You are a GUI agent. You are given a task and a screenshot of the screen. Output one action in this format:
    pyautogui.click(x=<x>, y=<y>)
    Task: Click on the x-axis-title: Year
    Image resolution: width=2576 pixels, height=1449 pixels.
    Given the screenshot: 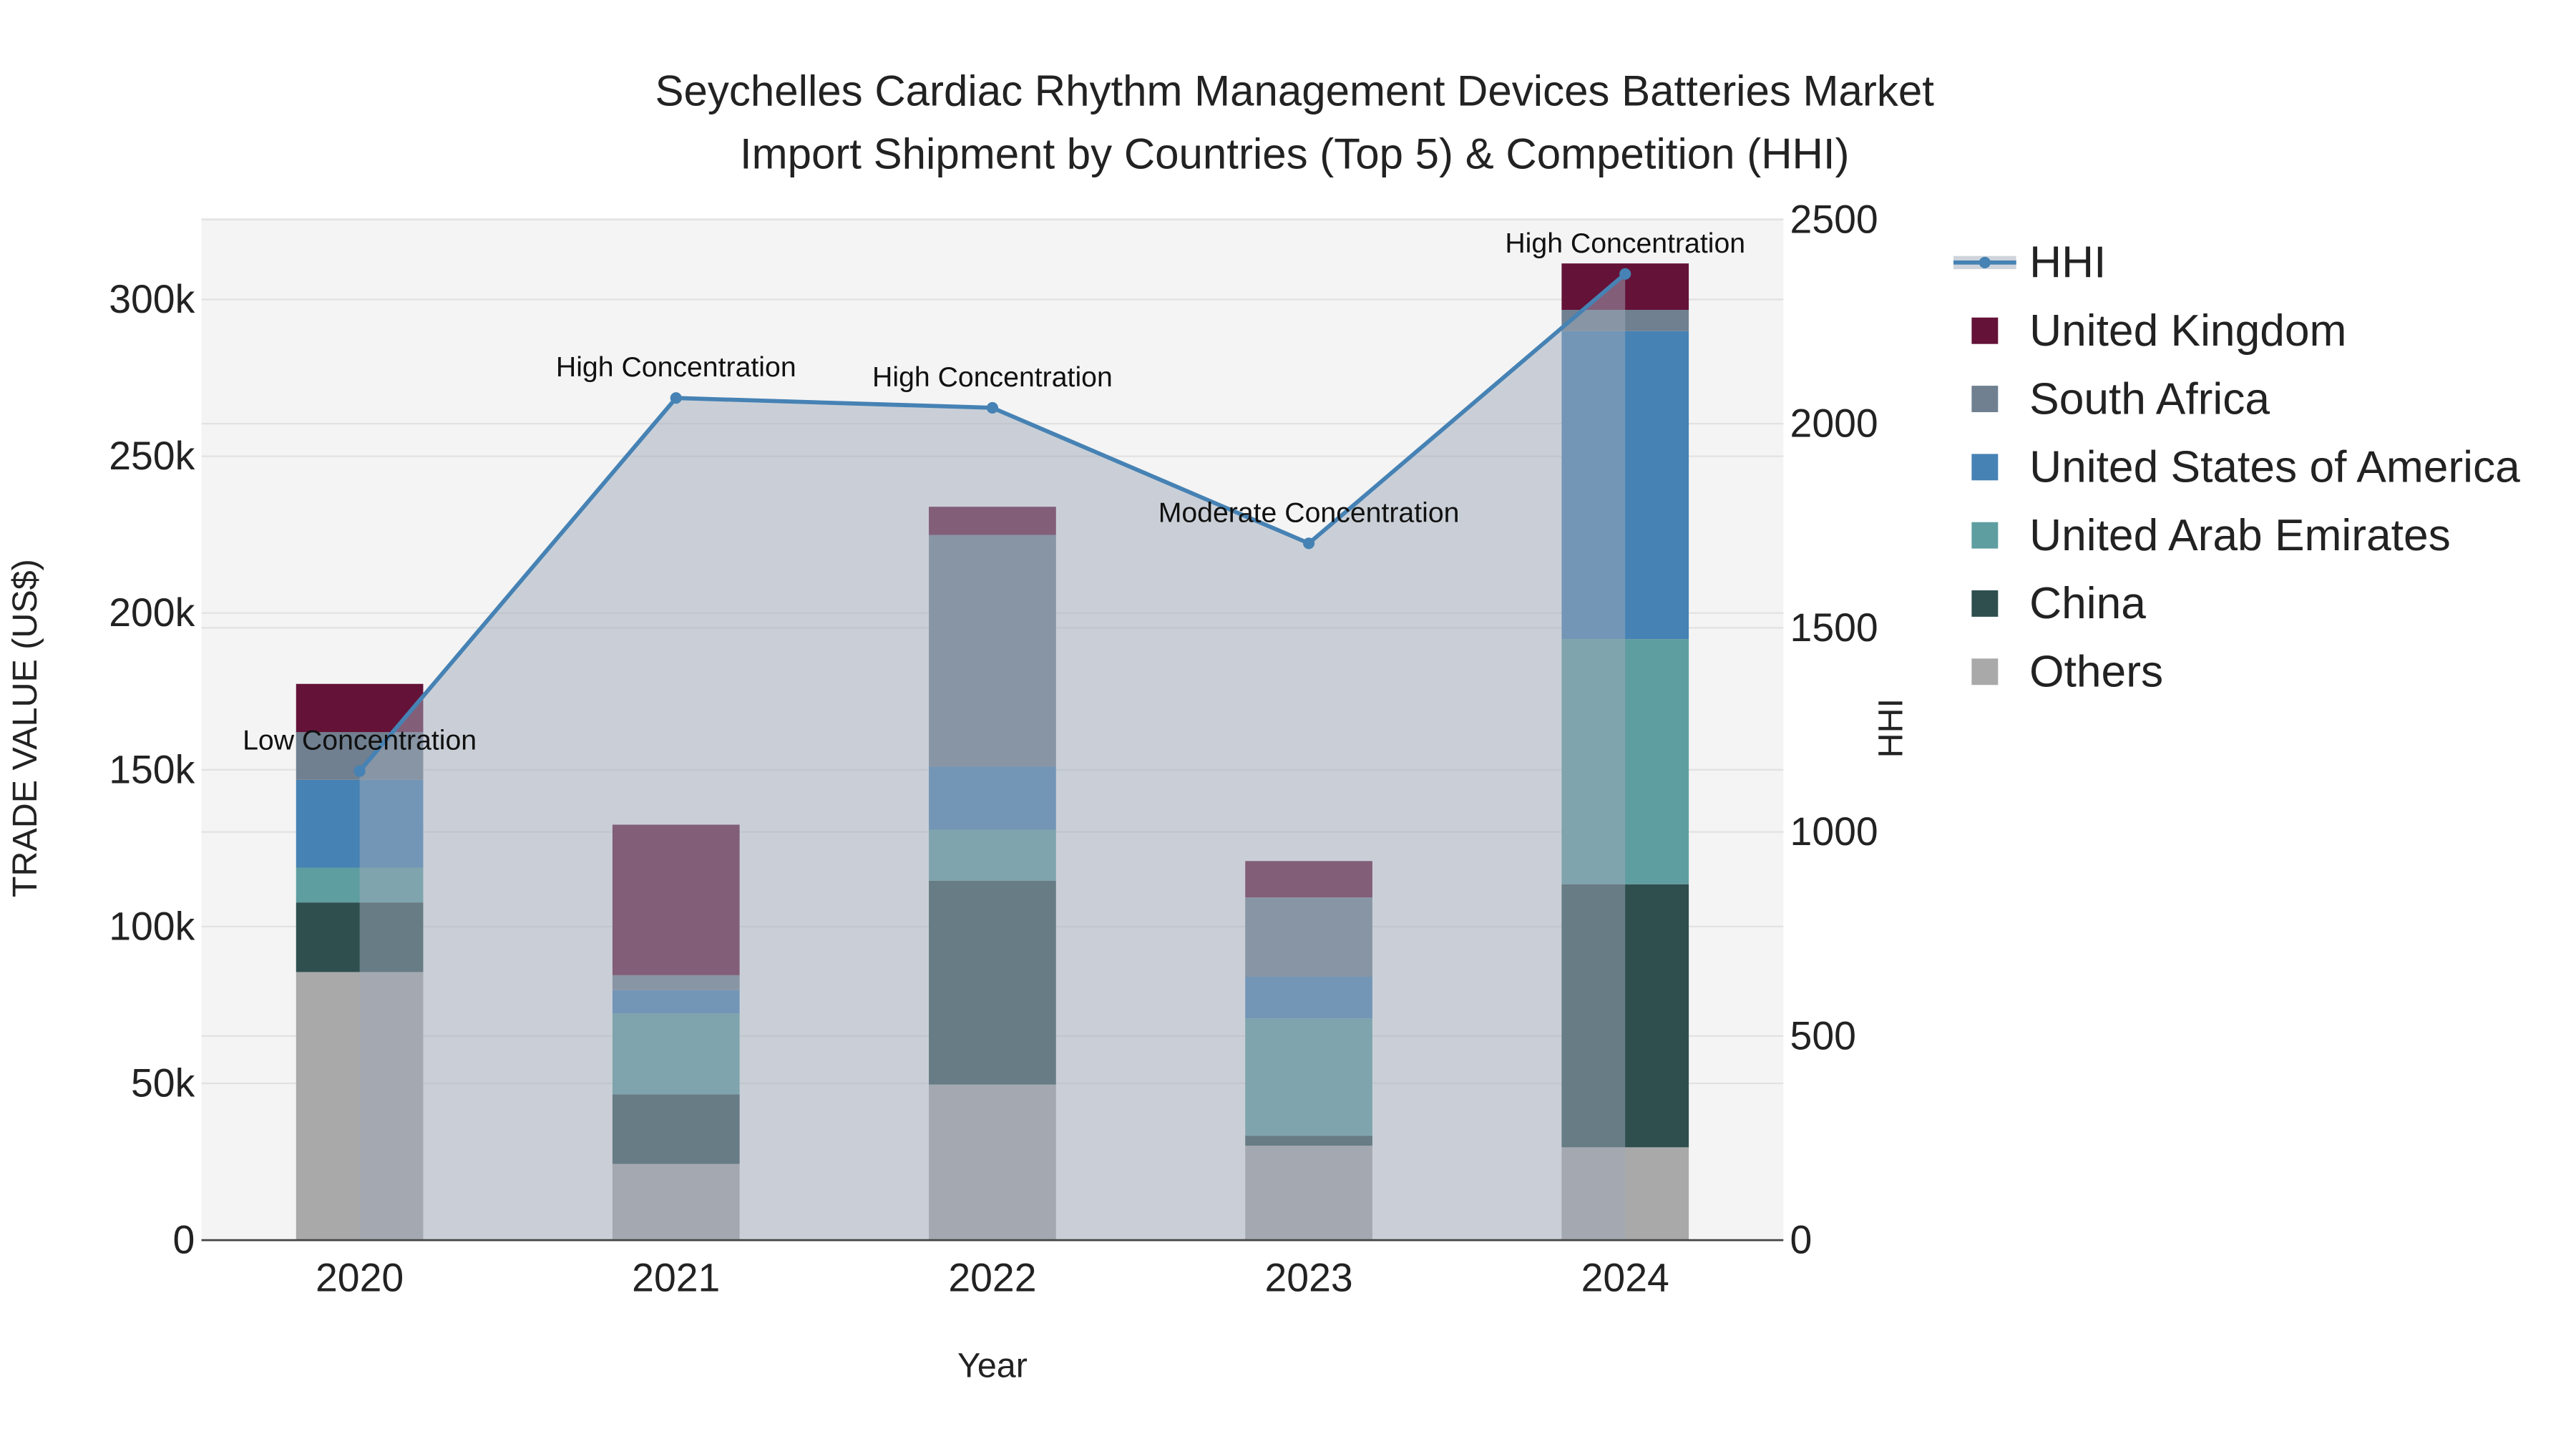 What is the action you would take?
    pyautogui.click(x=992, y=1366)
    